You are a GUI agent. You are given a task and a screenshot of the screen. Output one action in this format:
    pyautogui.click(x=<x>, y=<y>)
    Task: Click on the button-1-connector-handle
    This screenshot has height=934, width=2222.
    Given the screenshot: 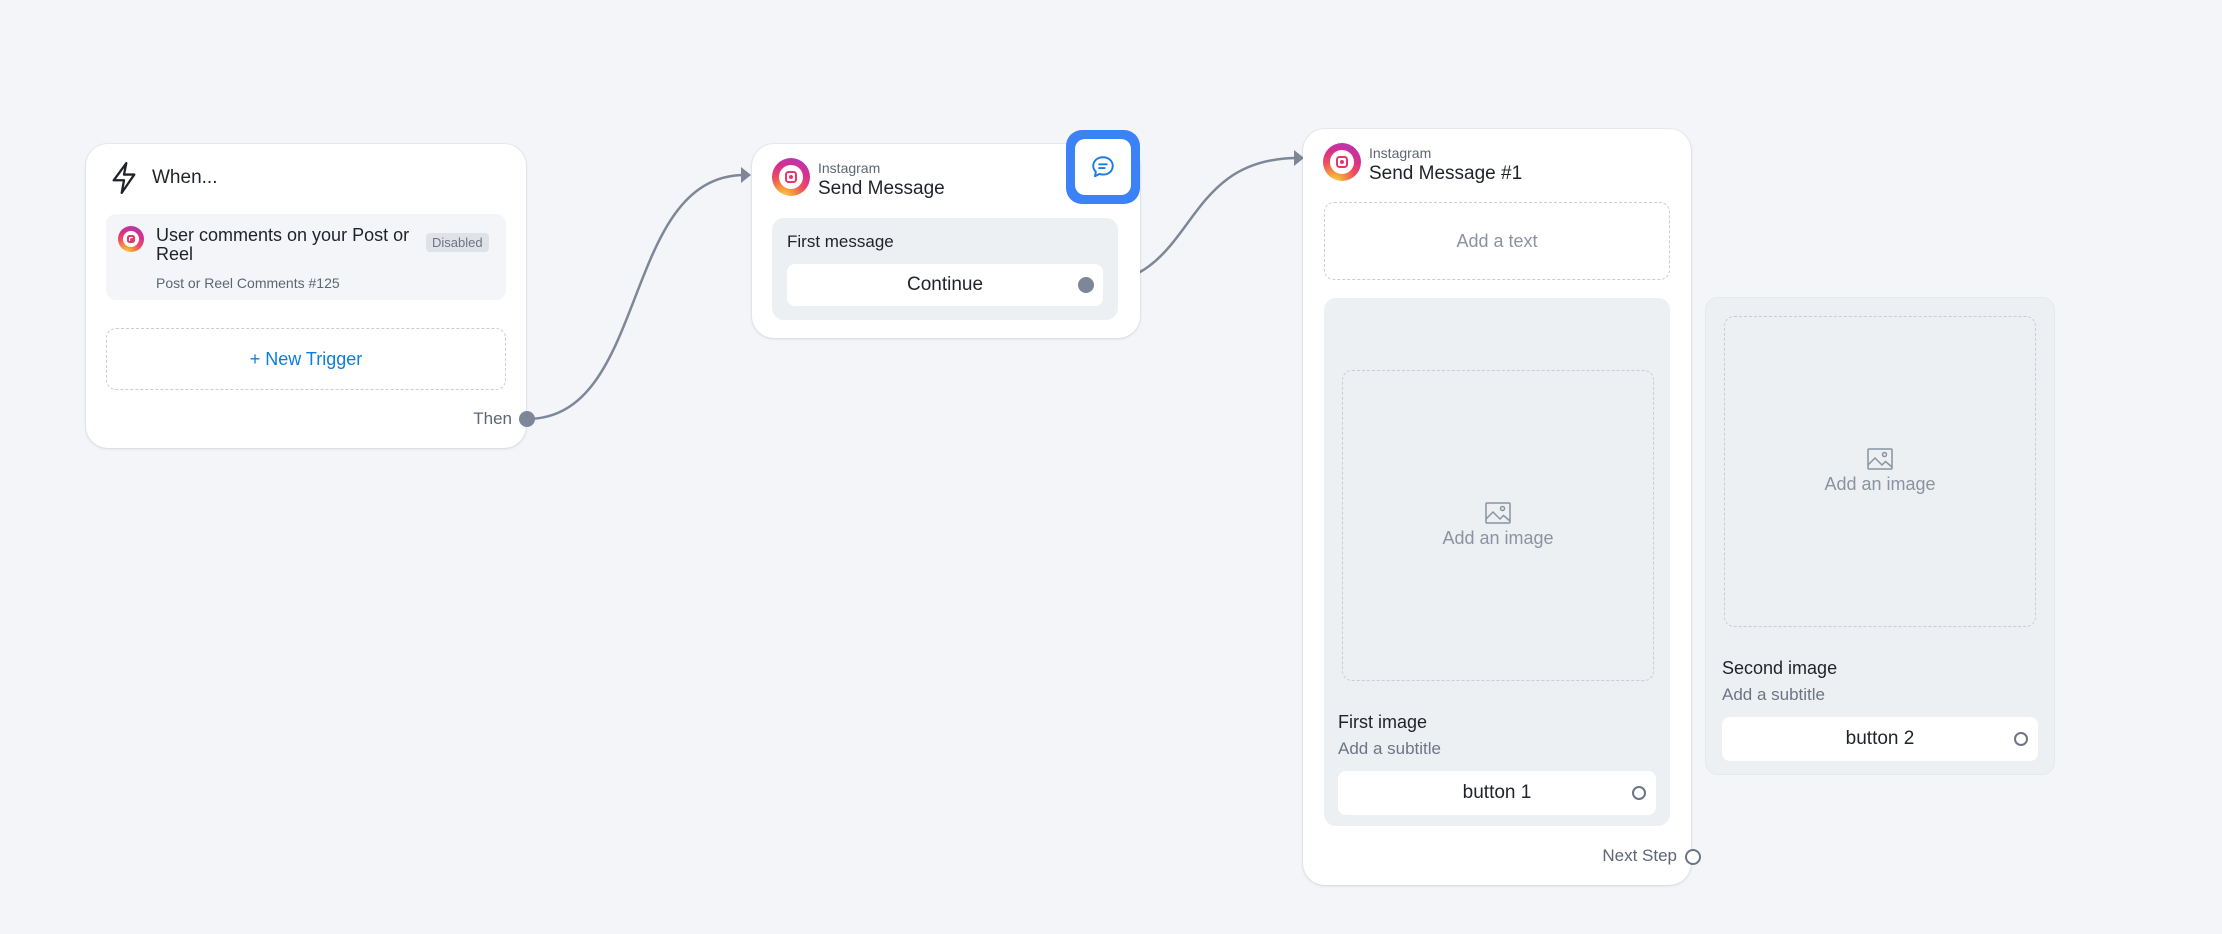 What is the action you would take?
    pyautogui.click(x=1639, y=793)
    